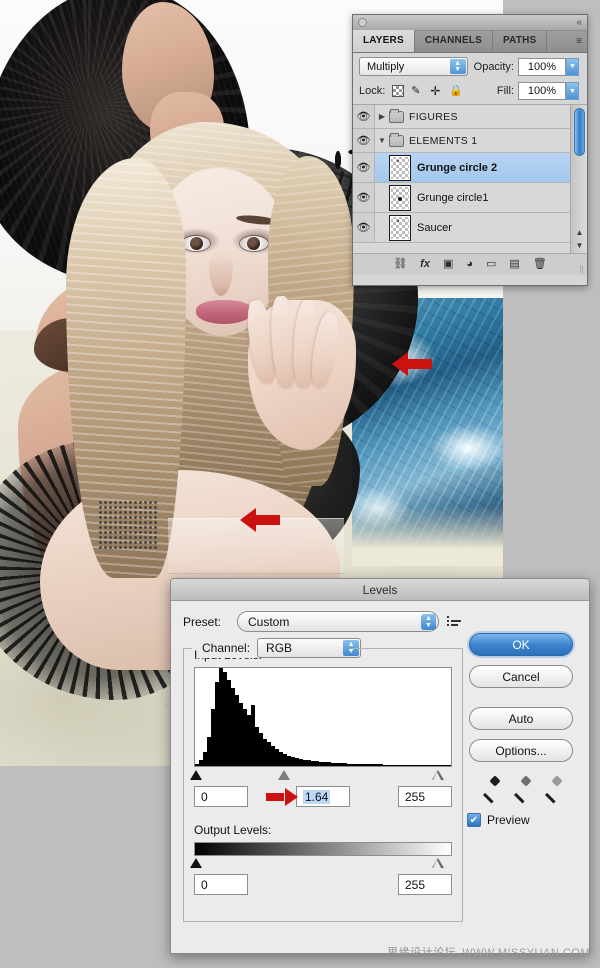  Describe the element at coordinates (204, 796) in the screenshot. I see `input-shadow-value: 0` at that location.